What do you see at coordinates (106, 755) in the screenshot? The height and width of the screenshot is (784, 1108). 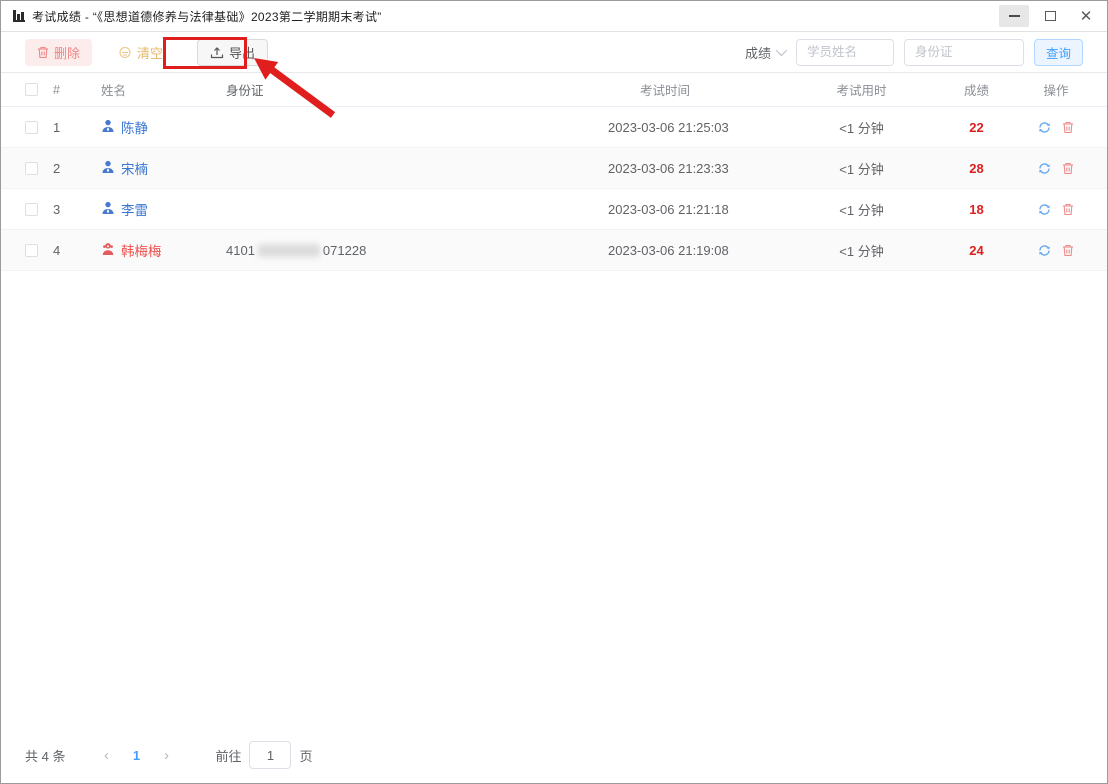 I see `prev-page-arrow: ‹` at bounding box center [106, 755].